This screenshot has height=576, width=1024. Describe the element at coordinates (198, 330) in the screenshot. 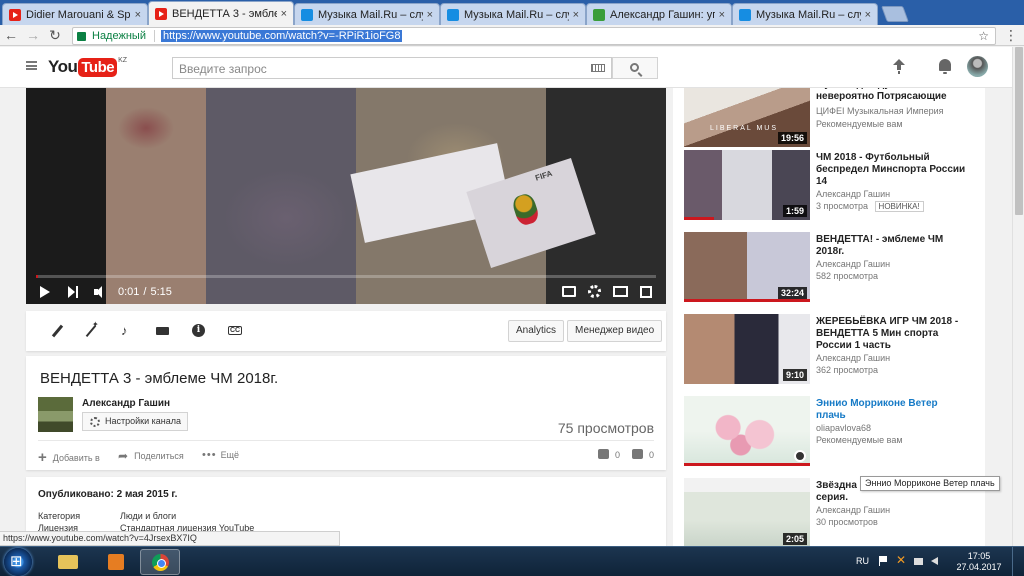

I see `info-icon: i` at that location.